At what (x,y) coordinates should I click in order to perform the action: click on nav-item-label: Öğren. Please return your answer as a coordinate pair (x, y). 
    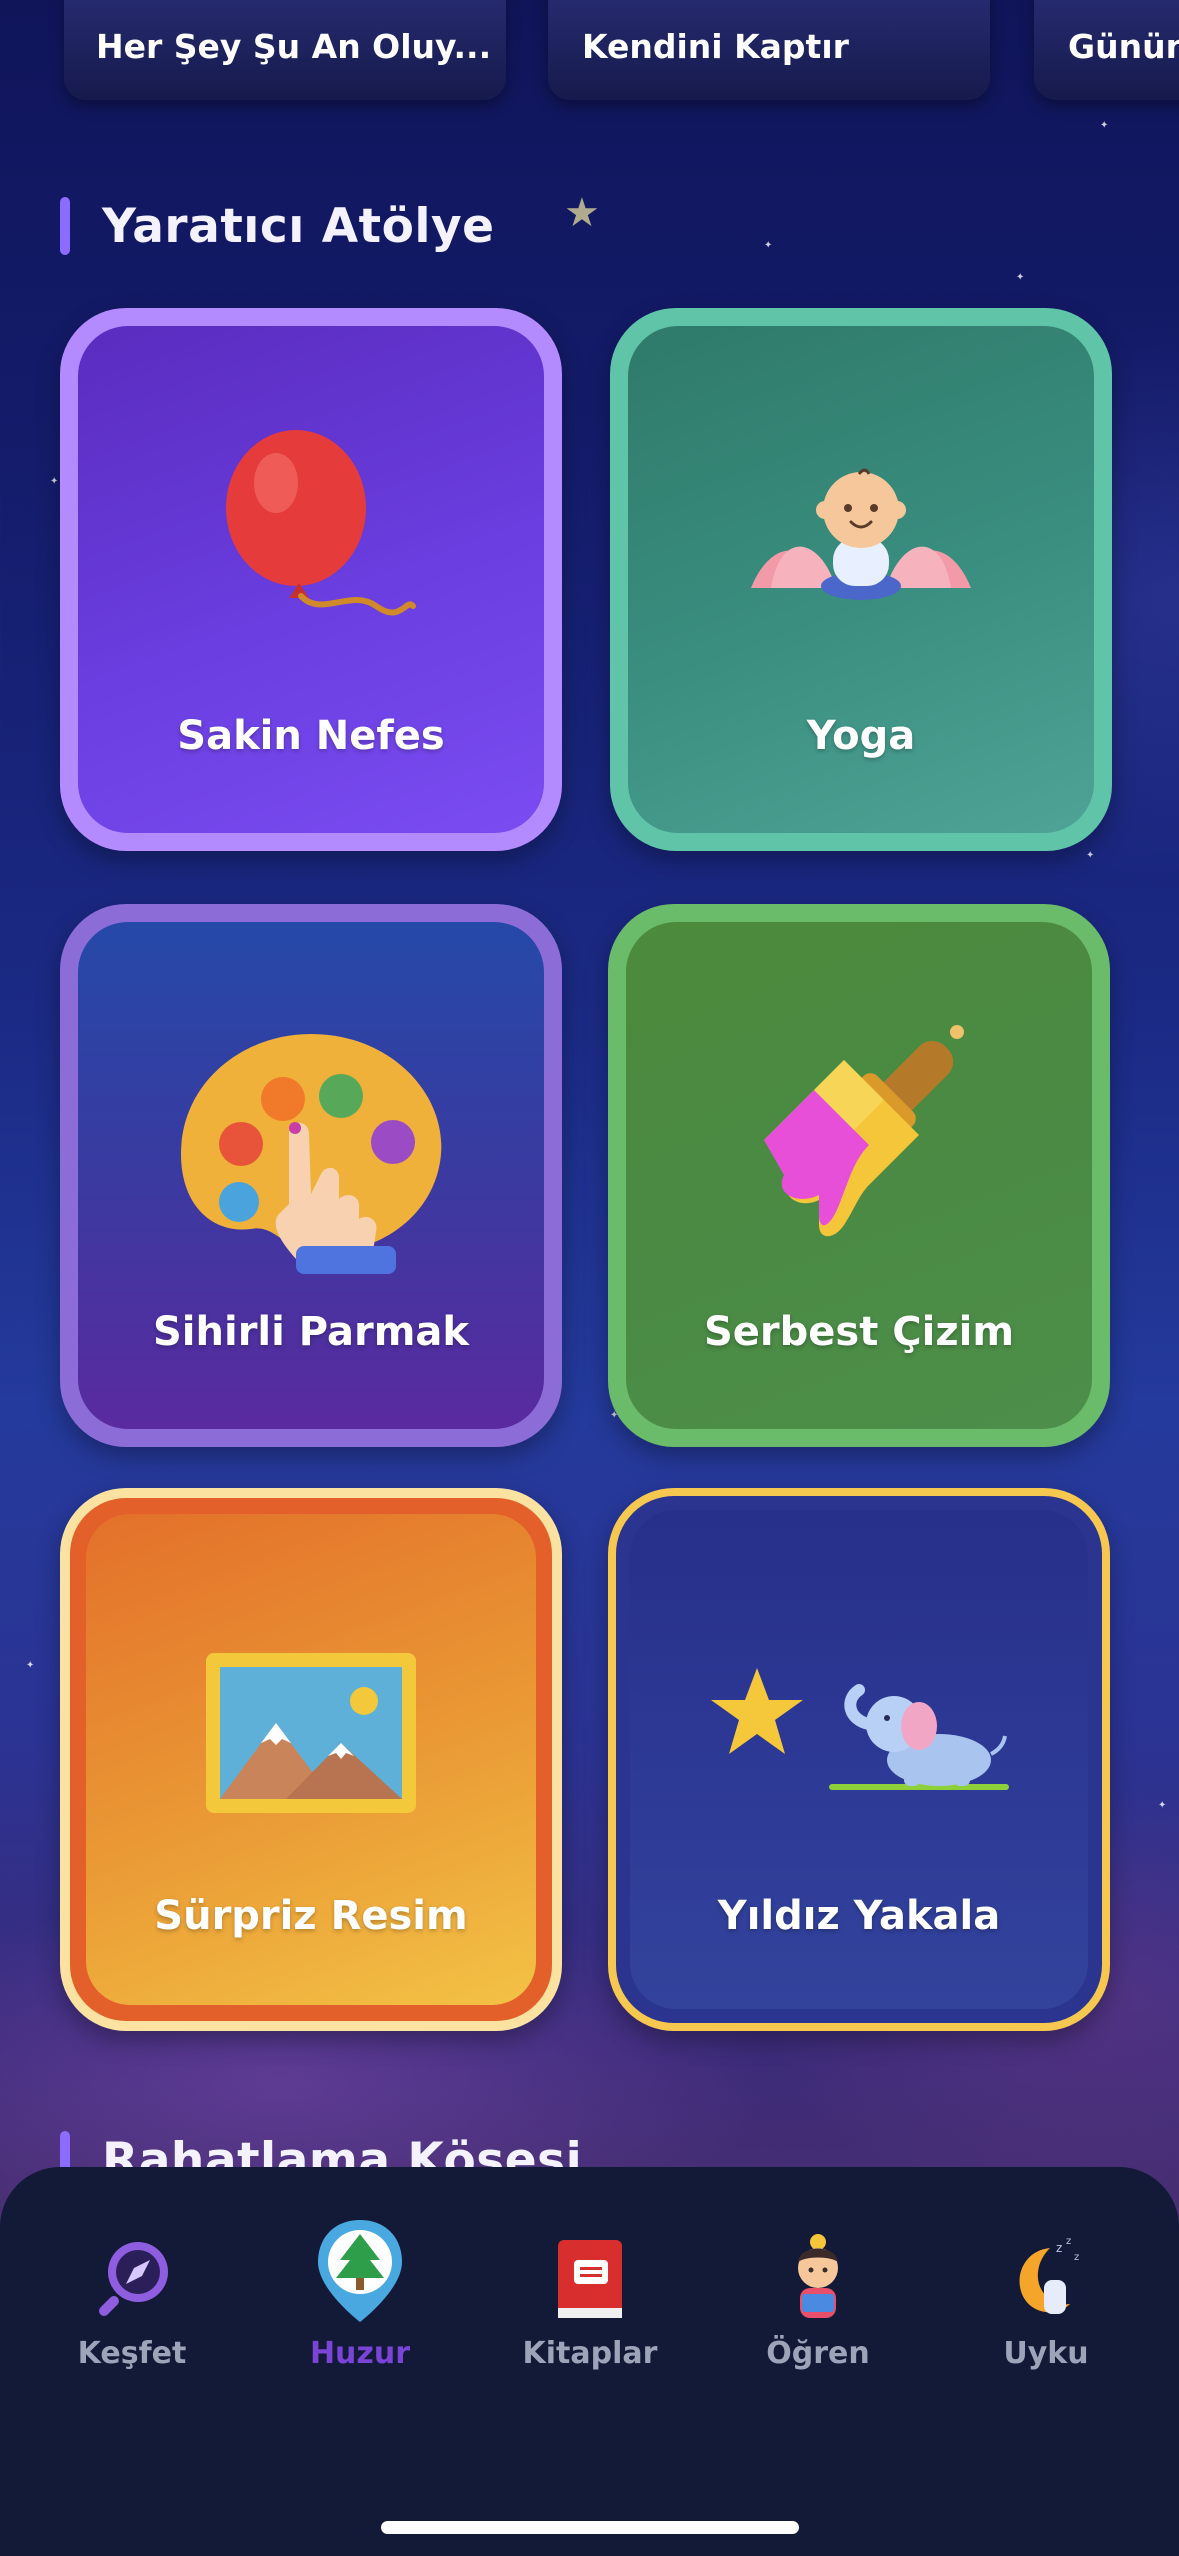
    Looking at the image, I should click on (818, 2353).